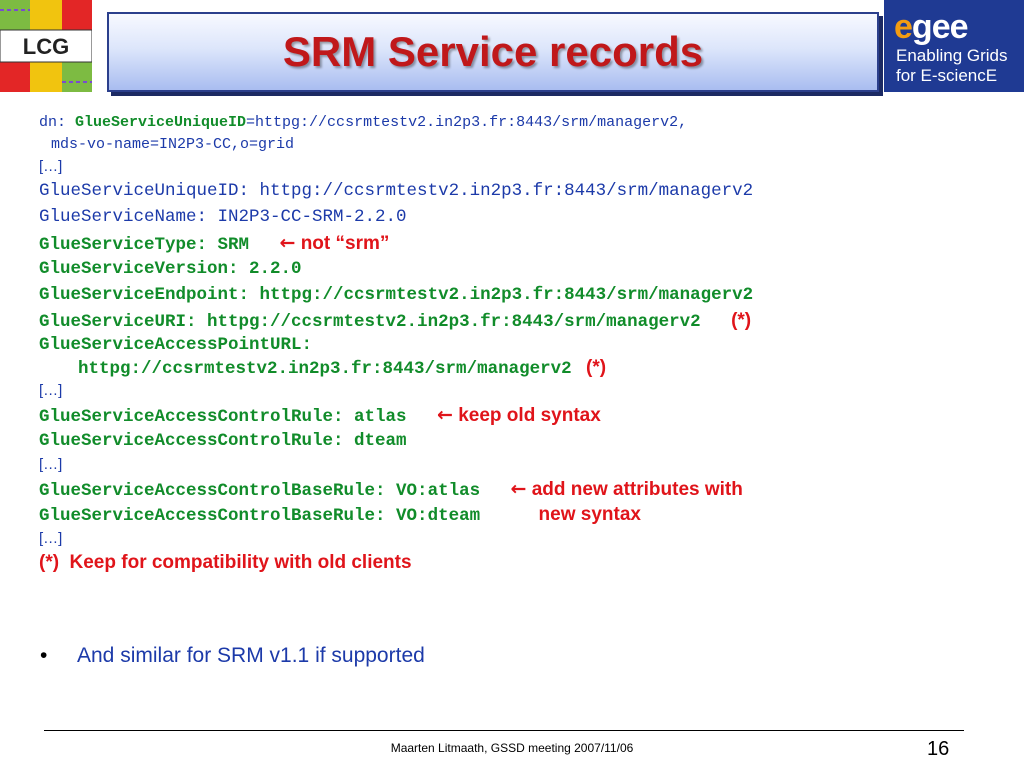  I want to click on ellipsis-4: […], so click(51, 538).